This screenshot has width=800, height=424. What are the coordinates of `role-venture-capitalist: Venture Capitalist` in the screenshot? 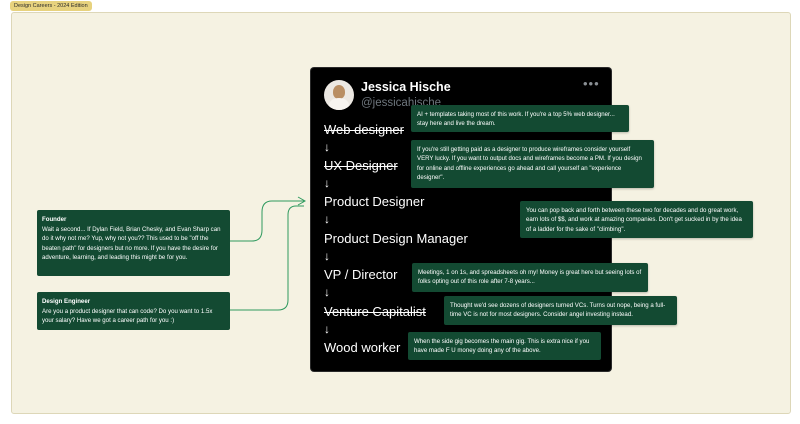 It's located at (375, 311).